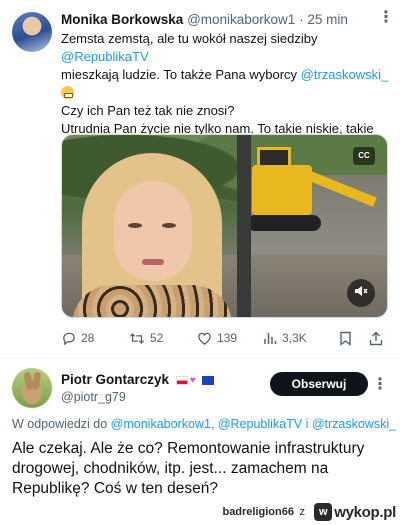 This screenshot has width=400, height=525. Describe the element at coordinates (146, 338) in the screenshot. I see `retweet-button: 52` at that location.